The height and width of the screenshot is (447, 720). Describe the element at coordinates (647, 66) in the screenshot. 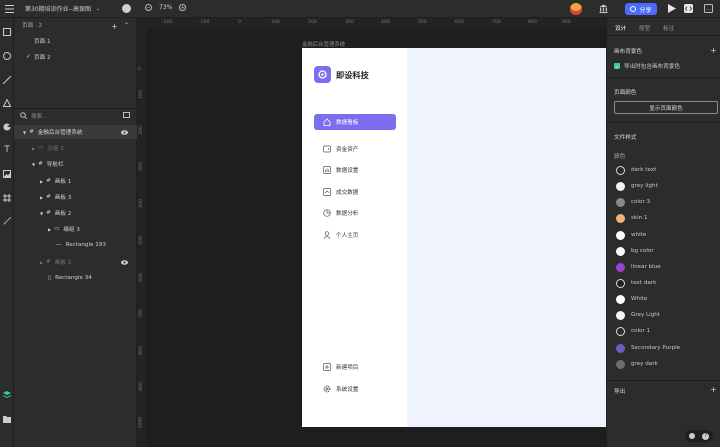

I see `export-bg-checkbox-row: ✓ 导出时包含画布背景色` at that location.